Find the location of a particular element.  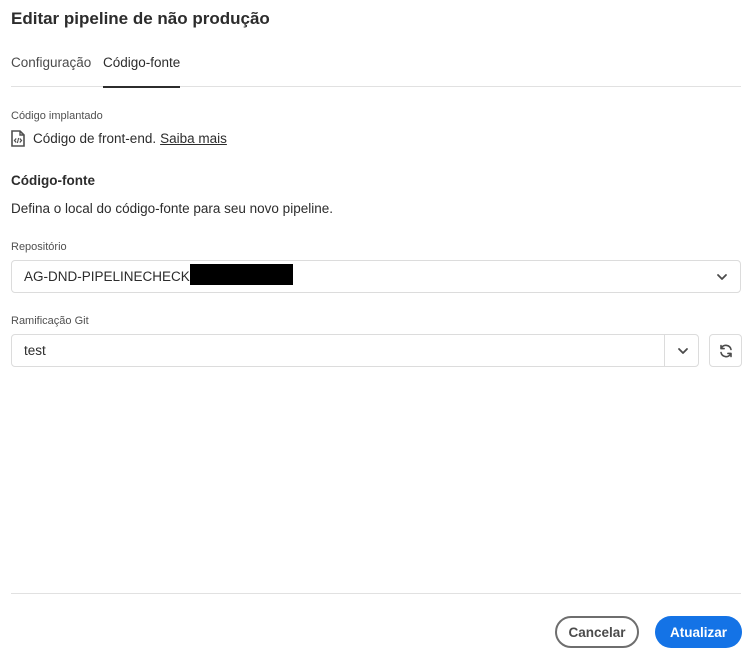

deployed-code-label: Código implantado is located at coordinates (57, 116).